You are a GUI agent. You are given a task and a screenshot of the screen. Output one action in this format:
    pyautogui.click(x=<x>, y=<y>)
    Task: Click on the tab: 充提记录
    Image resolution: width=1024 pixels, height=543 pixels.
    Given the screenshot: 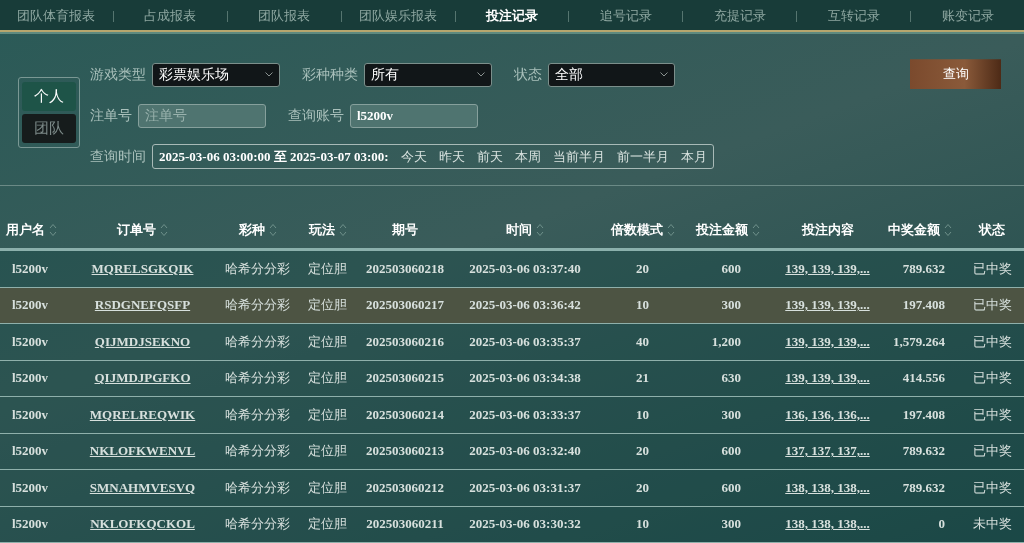 What is the action you would take?
    pyautogui.click(x=740, y=16)
    